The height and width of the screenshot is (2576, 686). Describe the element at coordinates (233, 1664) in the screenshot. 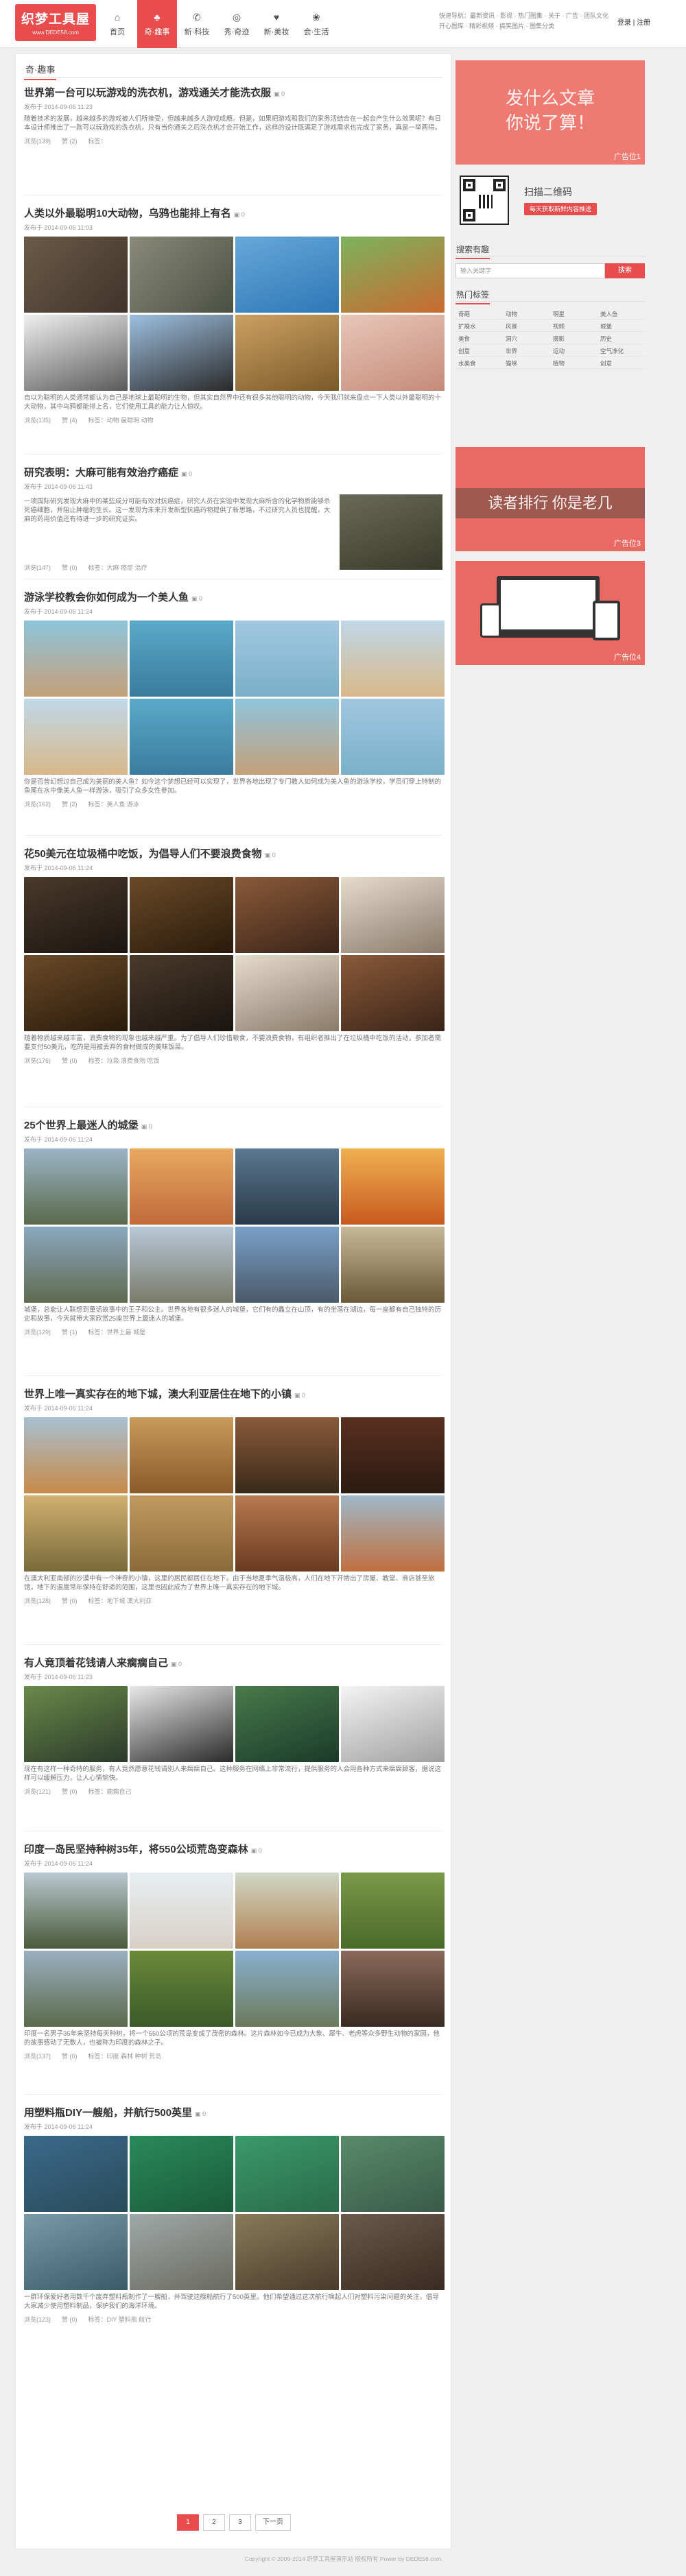

I see `post-title: 有人竟顶着花钱请人来瘸瘸自己 ▣ 0` at that location.